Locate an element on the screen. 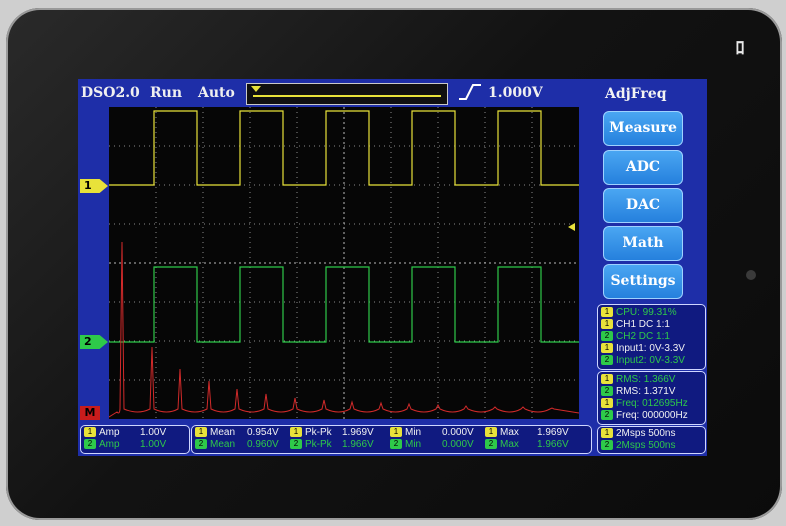  ch2-timebase: 2Msps 500ns is located at coordinates (646, 445).